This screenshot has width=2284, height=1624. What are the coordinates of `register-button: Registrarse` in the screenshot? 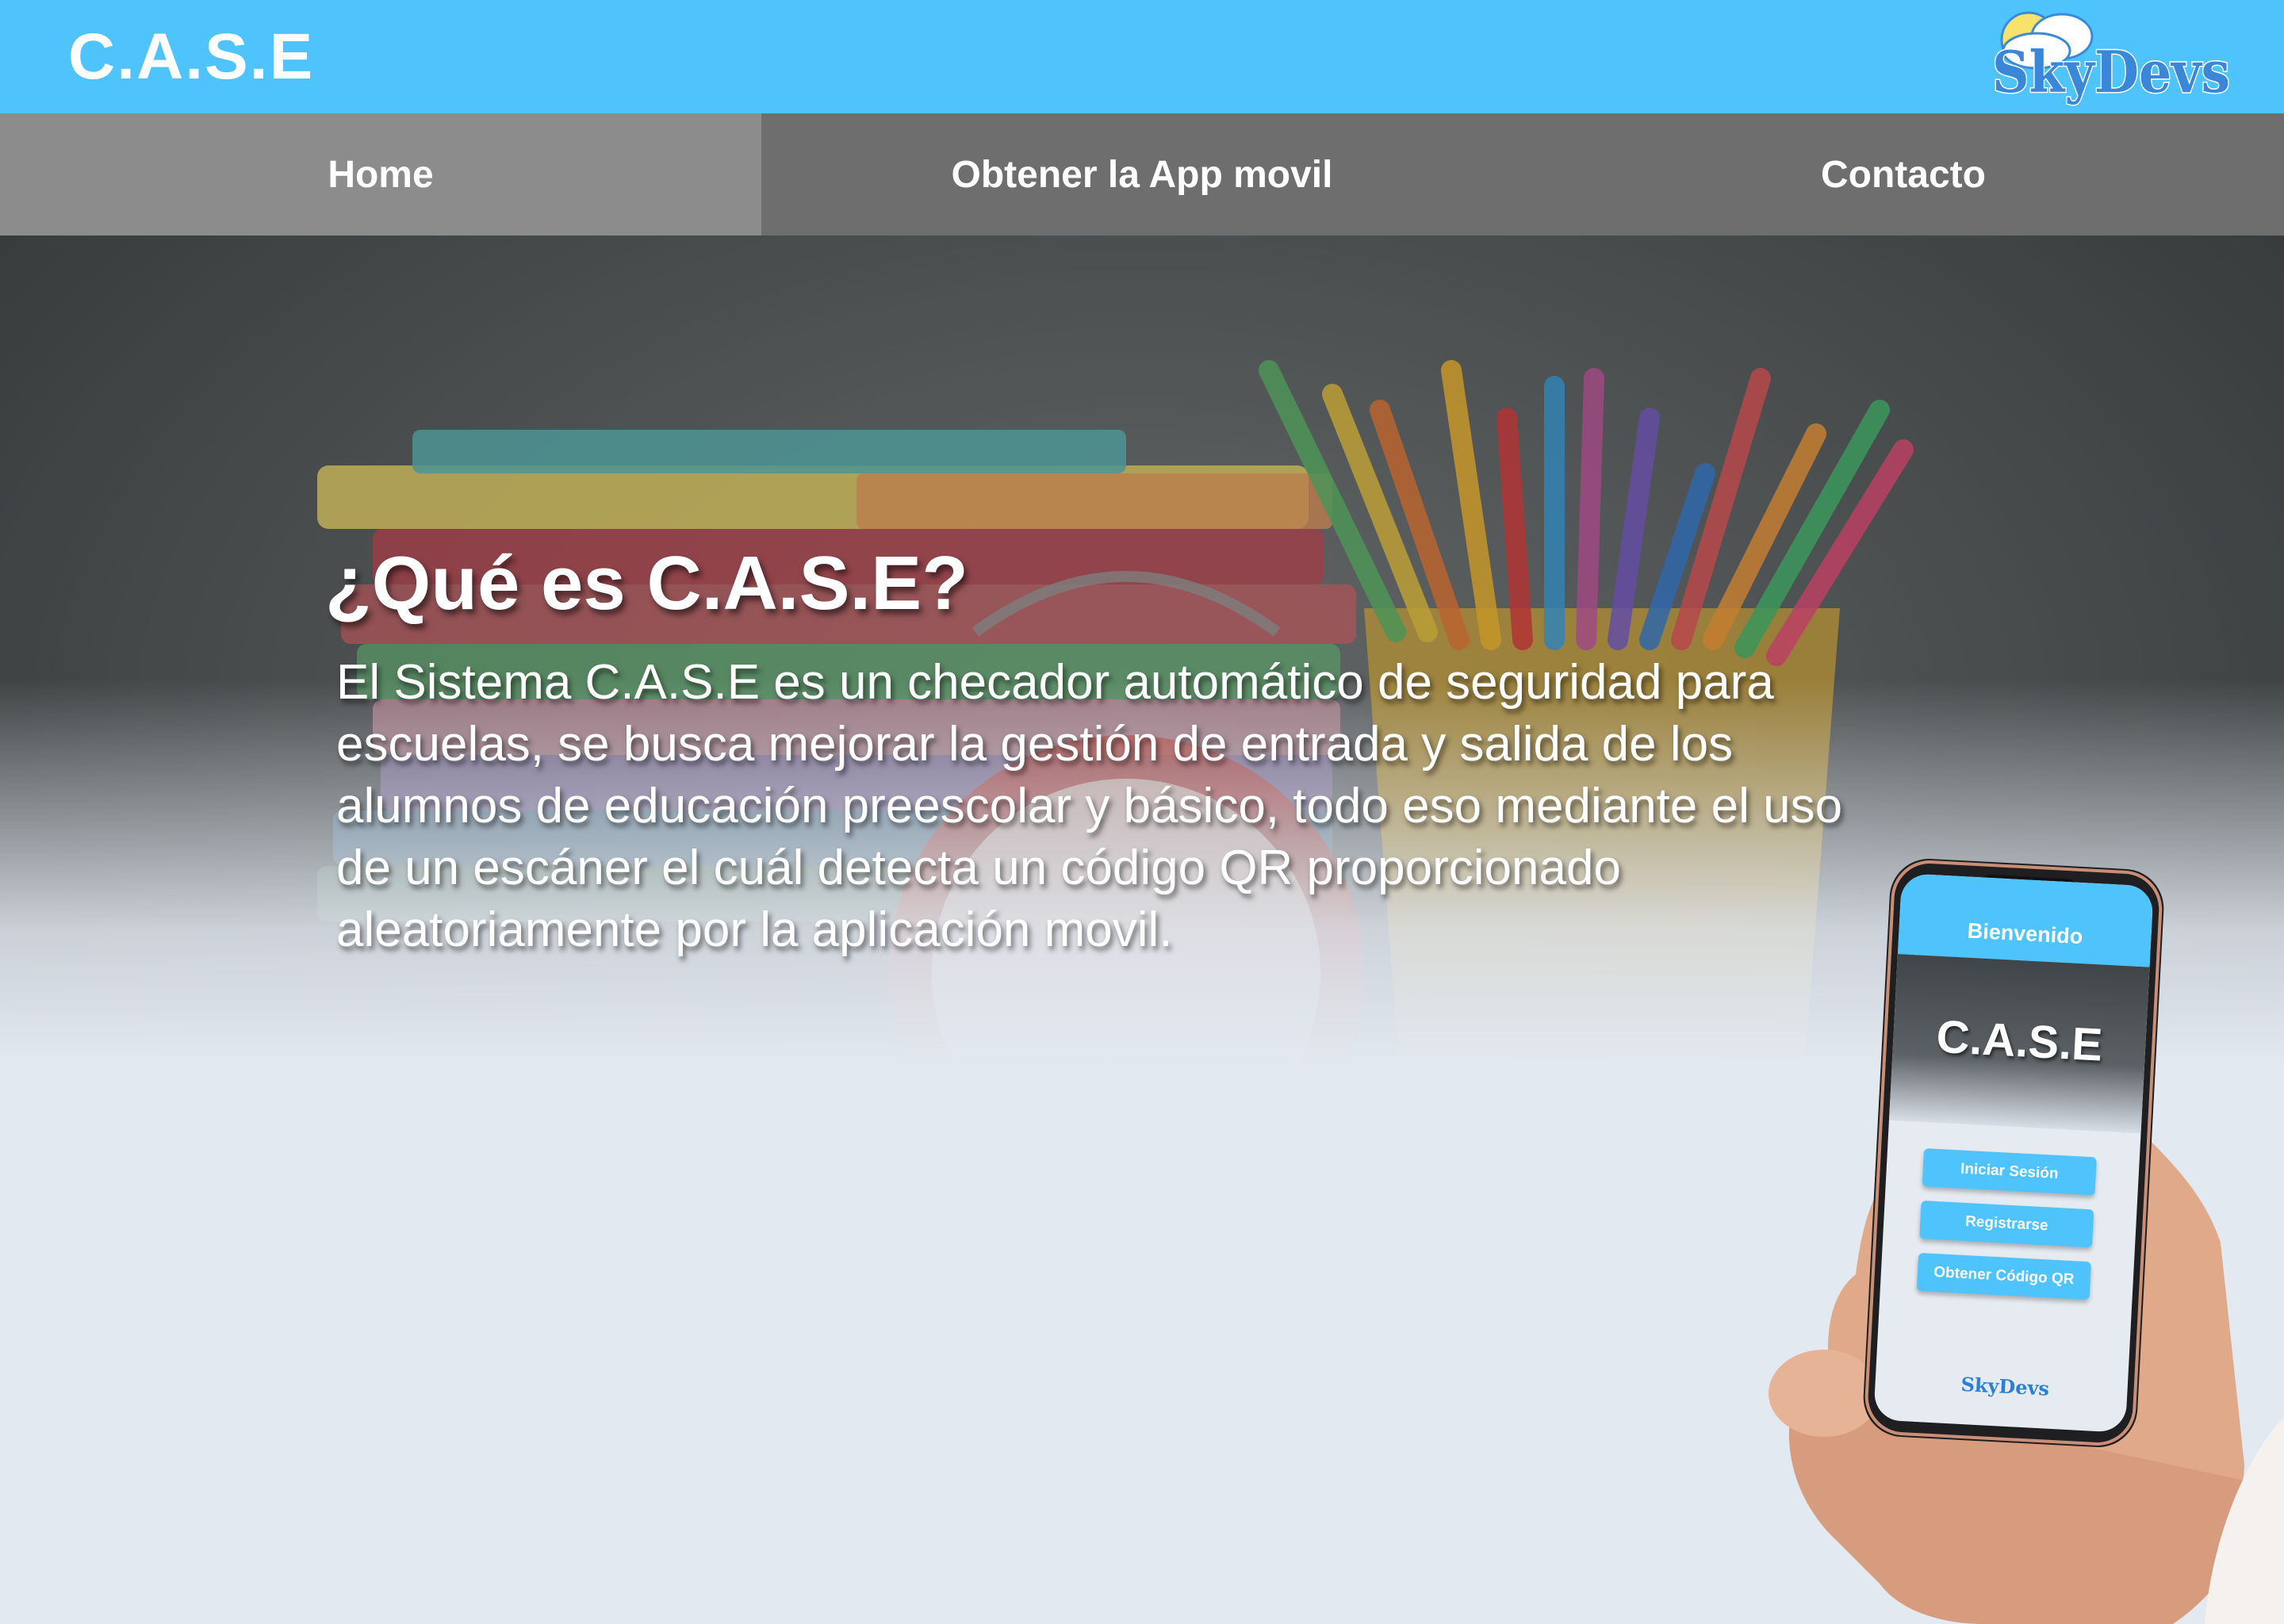 It's located at (2006, 1224).